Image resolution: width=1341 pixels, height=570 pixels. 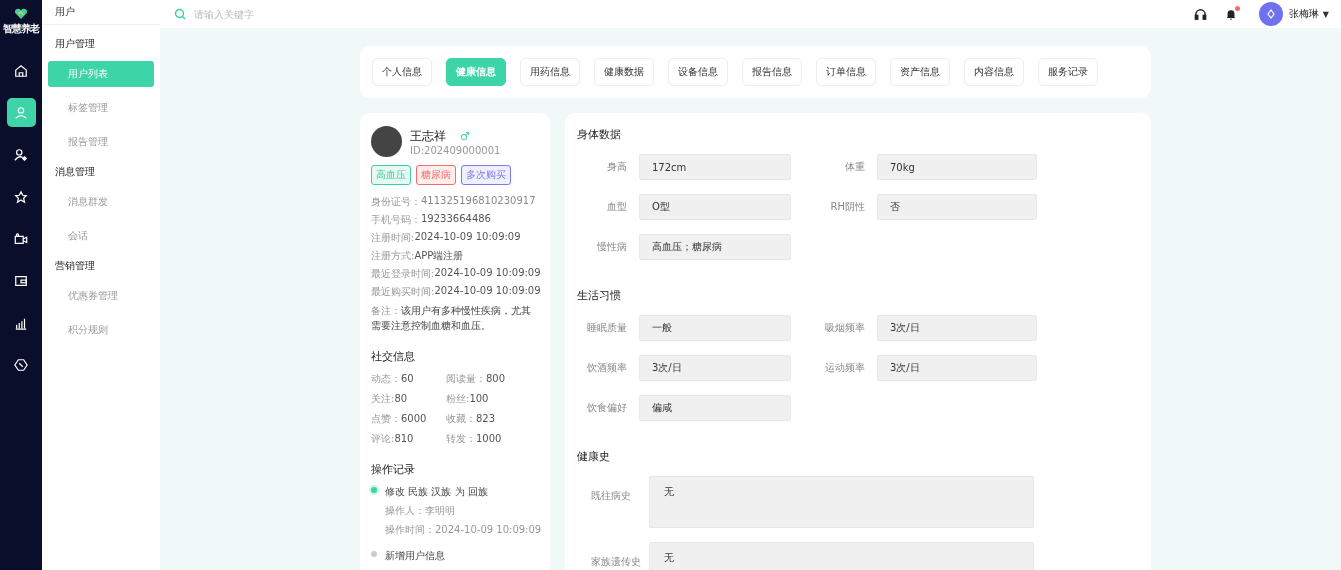 I want to click on field-value: 172cm, so click(x=715, y=167).